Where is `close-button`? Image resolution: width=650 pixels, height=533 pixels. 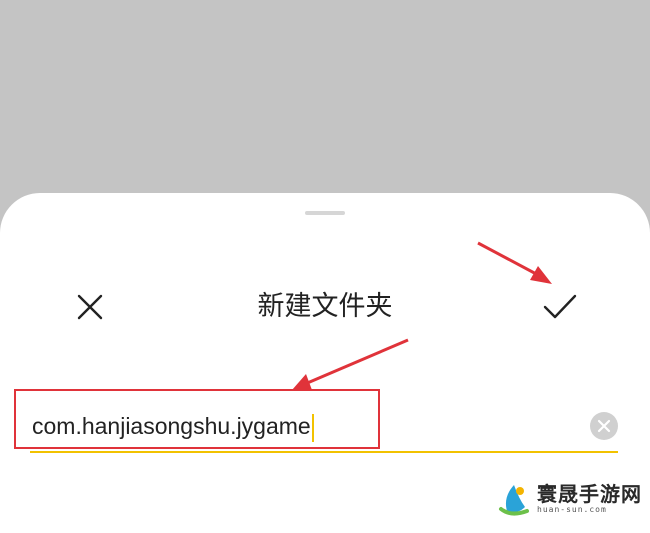 close-button is located at coordinates (90, 307).